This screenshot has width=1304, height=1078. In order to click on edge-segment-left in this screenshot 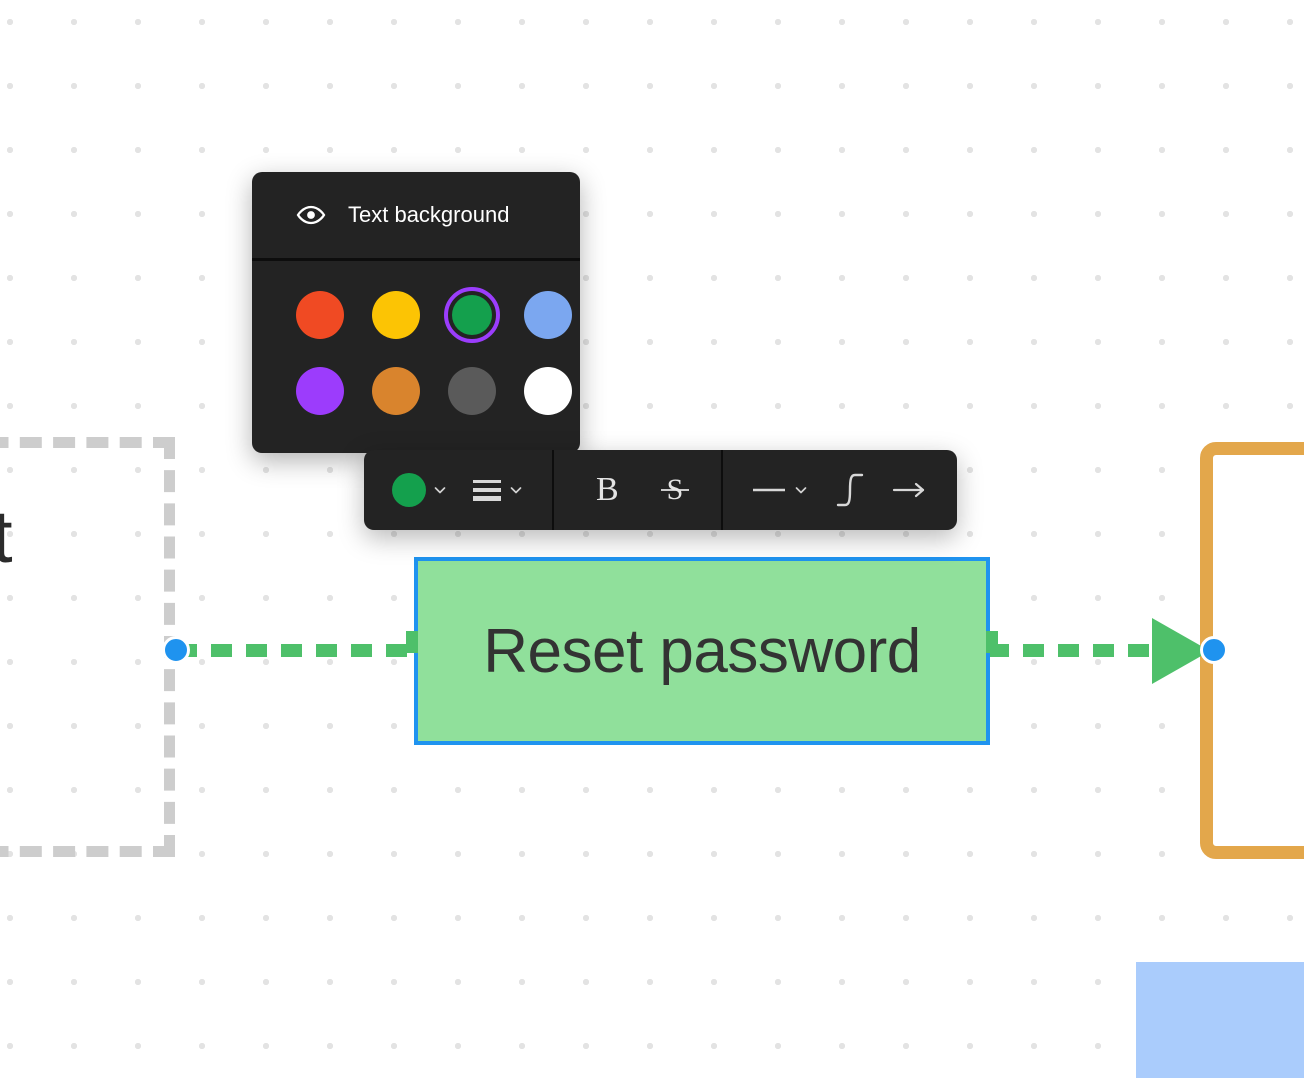, I will do `click(299, 650)`.